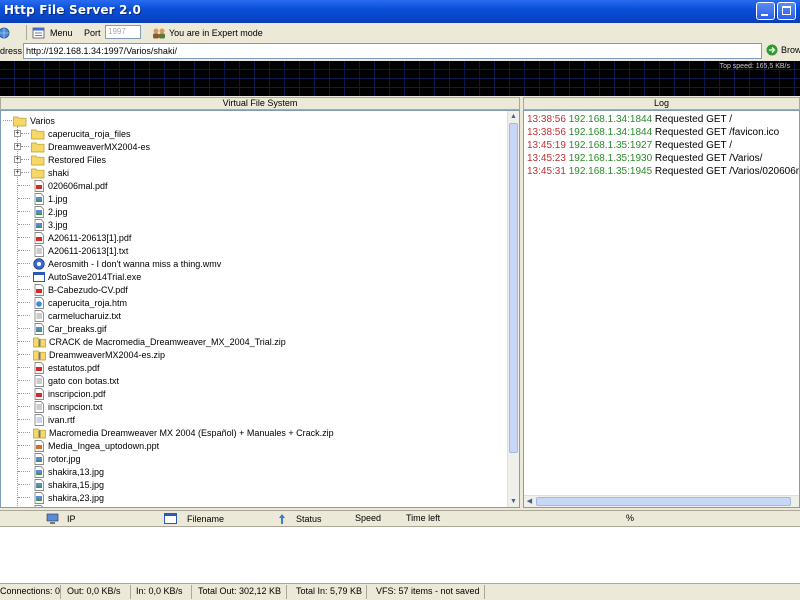  Describe the element at coordinates (400, 555) in the screenshot. I see `connections-list` at that location.